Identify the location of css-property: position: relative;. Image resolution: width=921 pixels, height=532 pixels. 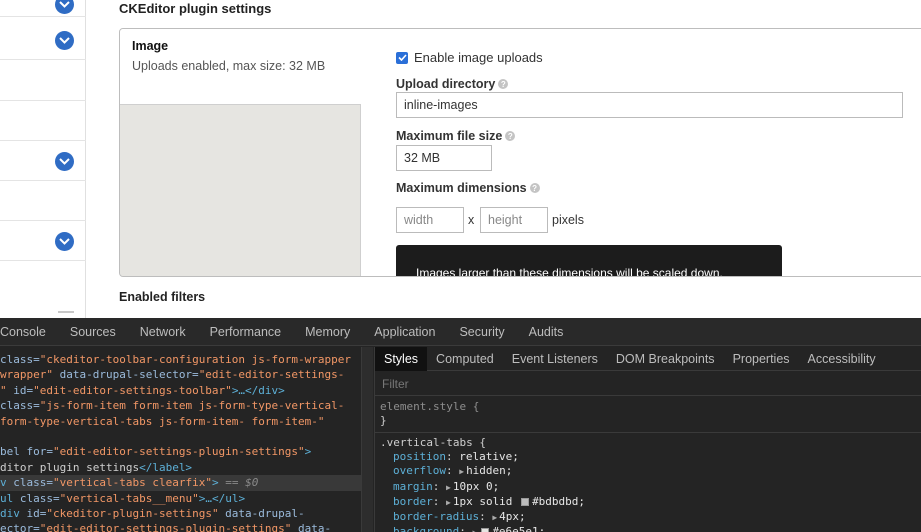
(650, 457).